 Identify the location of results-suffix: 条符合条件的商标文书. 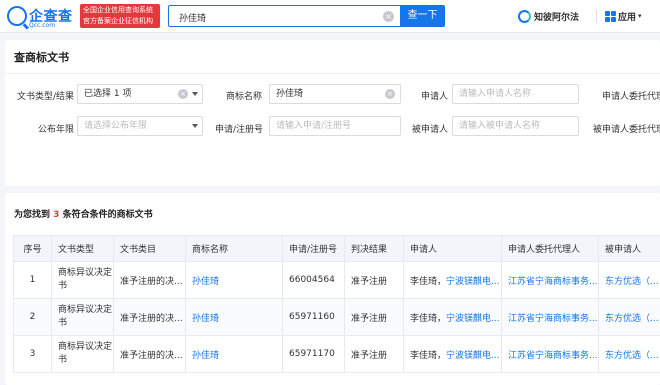
(107, 215).